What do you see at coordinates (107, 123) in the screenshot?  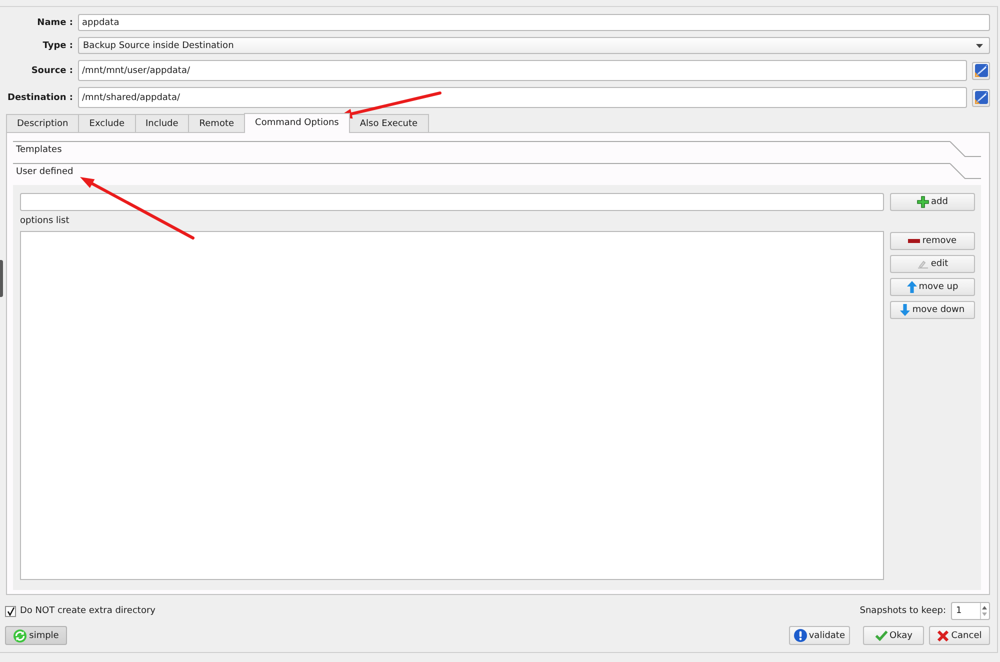 I see `tab: Exclude` at bounding box center [107, 123].